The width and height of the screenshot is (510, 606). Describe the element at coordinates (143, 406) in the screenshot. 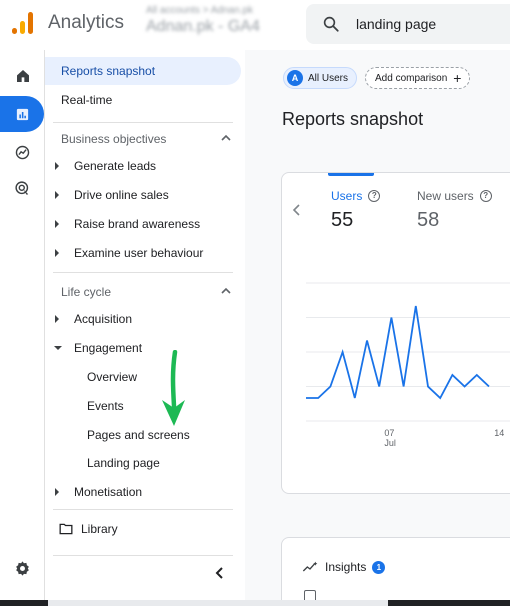

I see `nav-item-events: Events` at that location.